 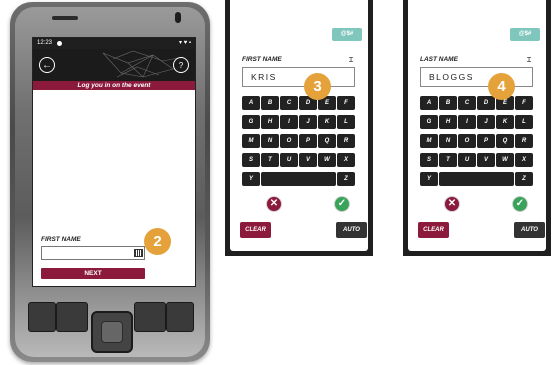 I want to click on first-name-input: KRIS, so click(x=298, y=77).